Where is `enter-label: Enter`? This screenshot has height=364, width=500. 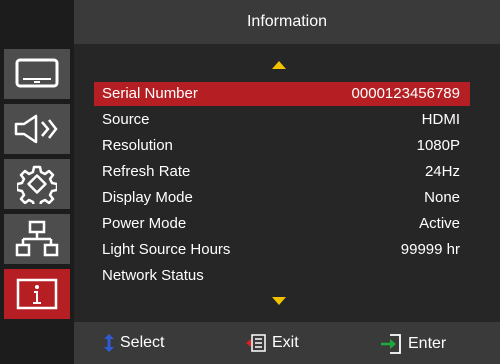
enter-label: Enter is located at coordinates (427, 343).